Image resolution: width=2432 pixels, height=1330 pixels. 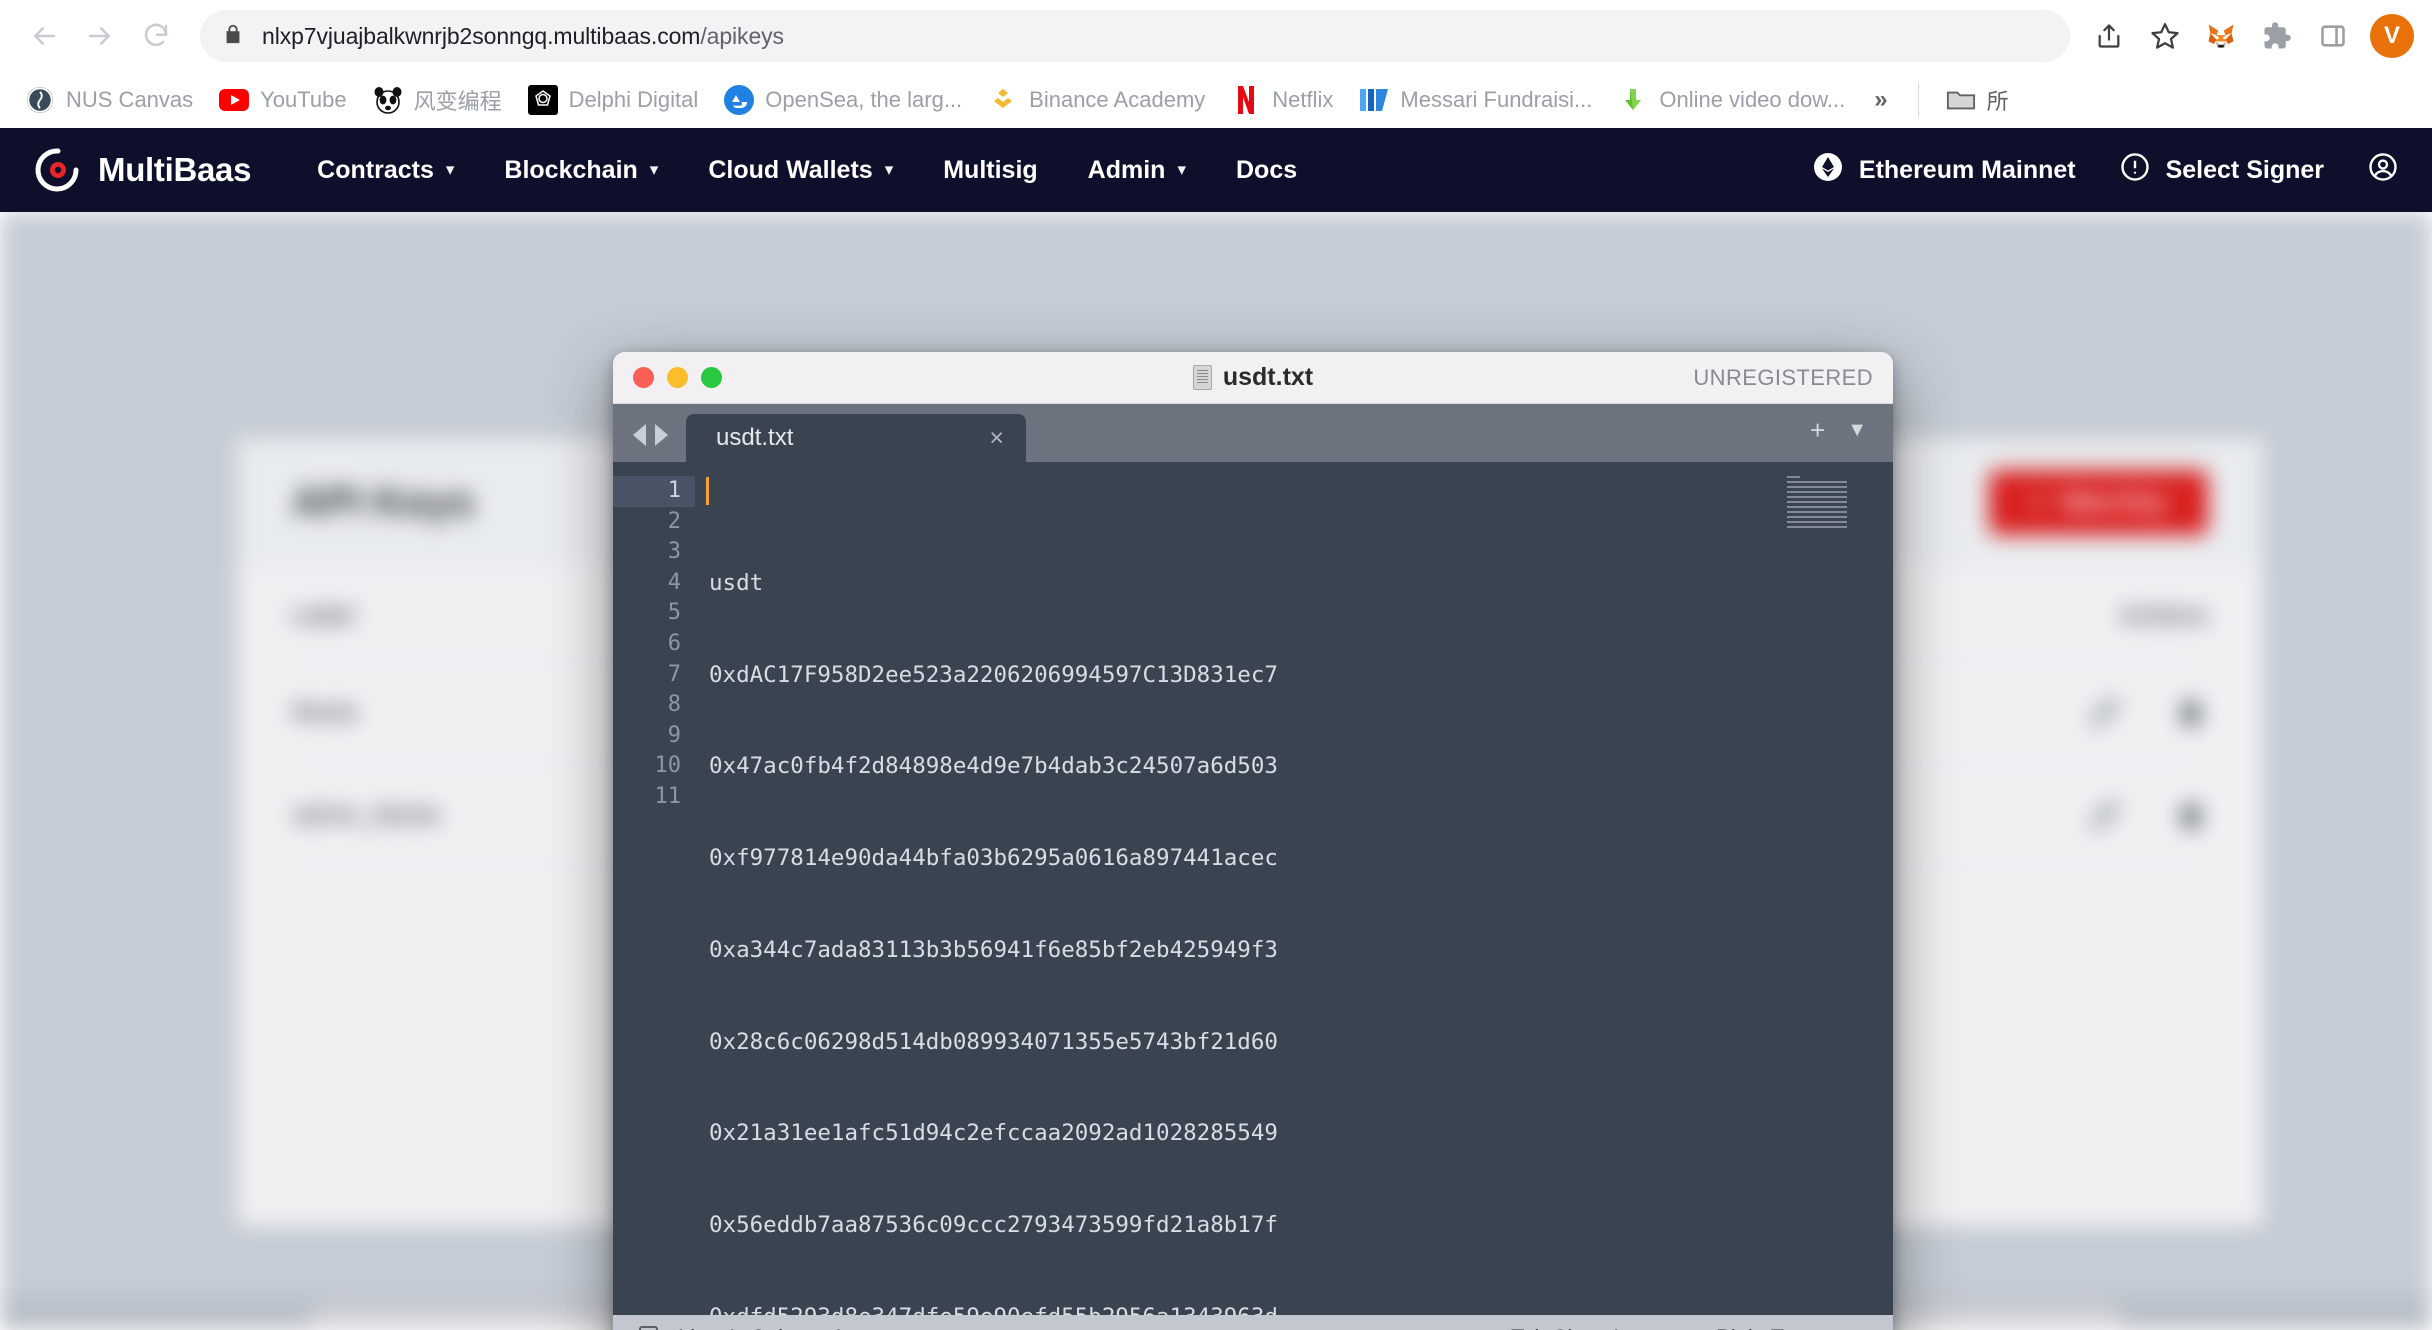 What do you see at coordinates (800, 170) in the screenshot?
I see `nav-item-cloud-wallets: Cloud Wallets ▾` at bounding box center [800, 170].